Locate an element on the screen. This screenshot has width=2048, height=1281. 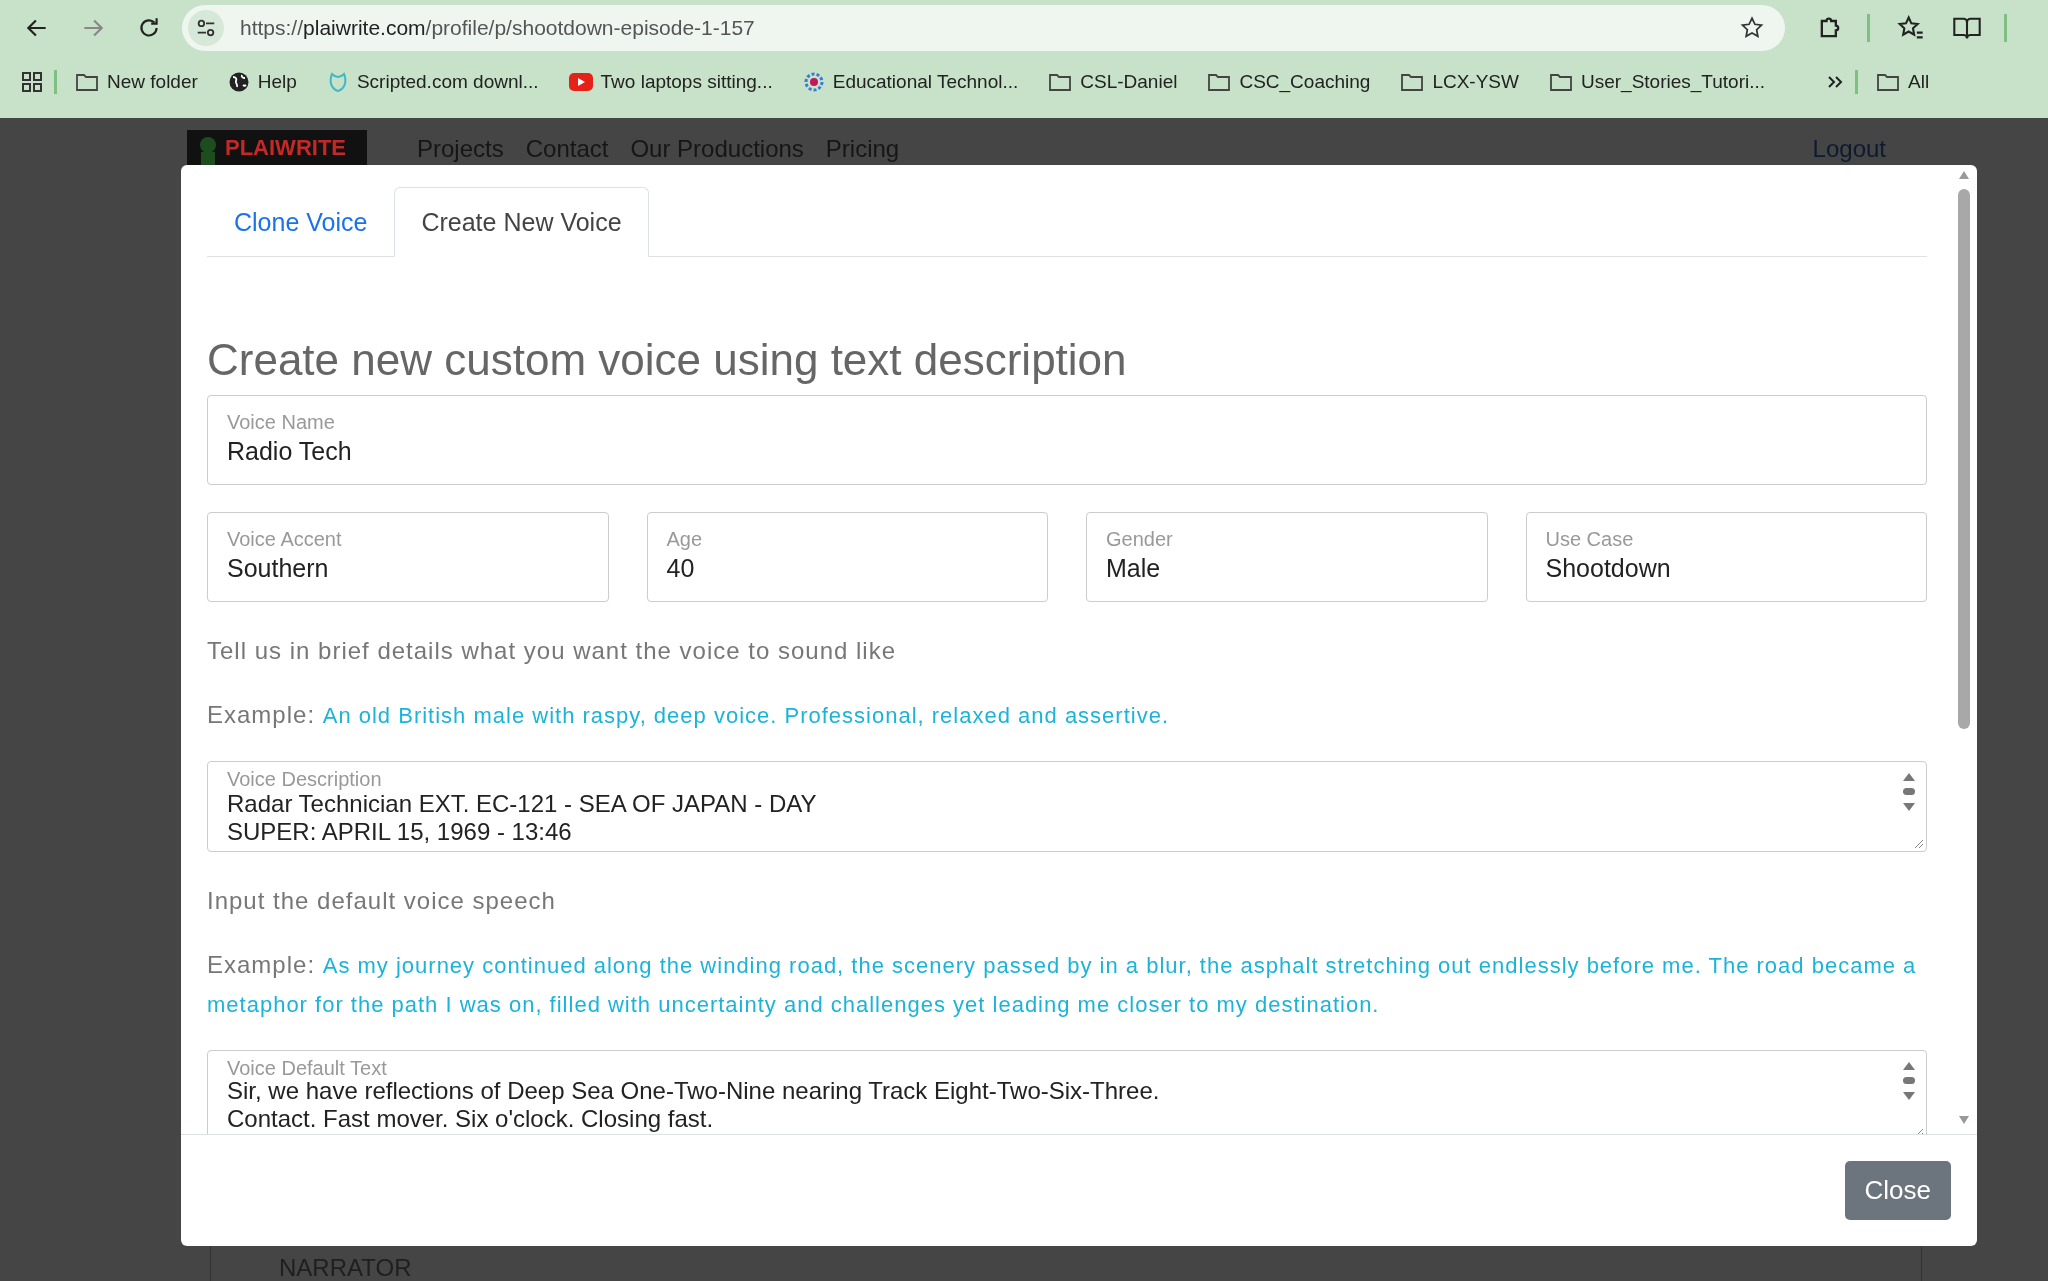
text-line: Contact. Fast mover. Six o'clock. Closing fast. is located at coordinates (471, 1119).